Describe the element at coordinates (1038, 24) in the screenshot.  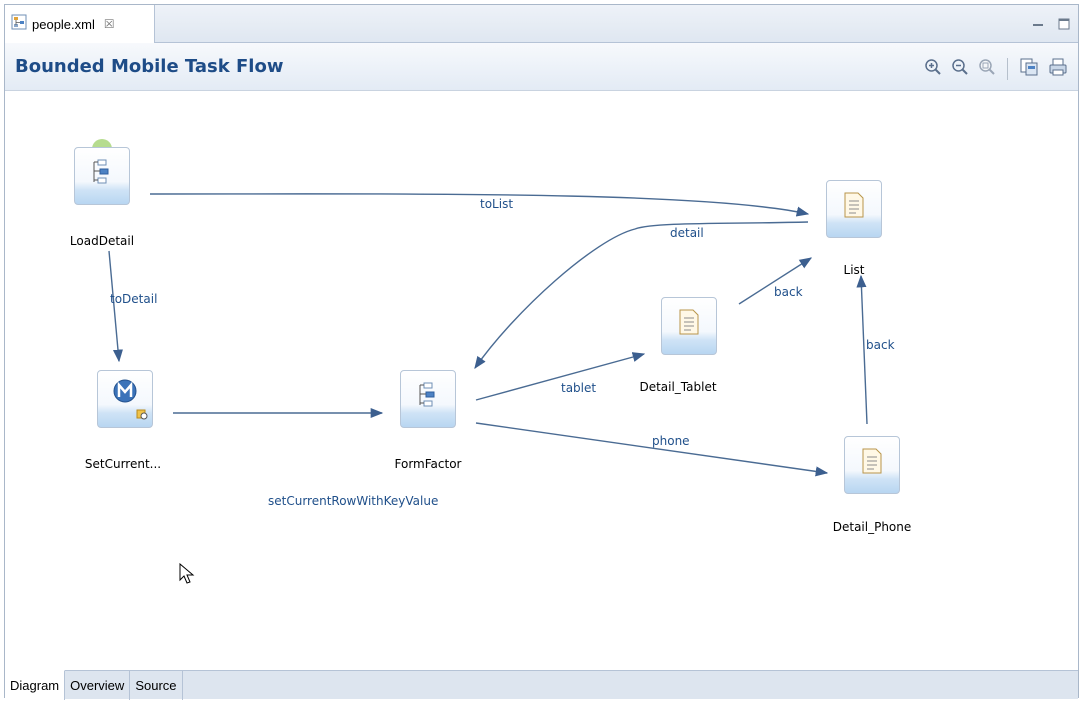
I see `minimize-icon` at that location.